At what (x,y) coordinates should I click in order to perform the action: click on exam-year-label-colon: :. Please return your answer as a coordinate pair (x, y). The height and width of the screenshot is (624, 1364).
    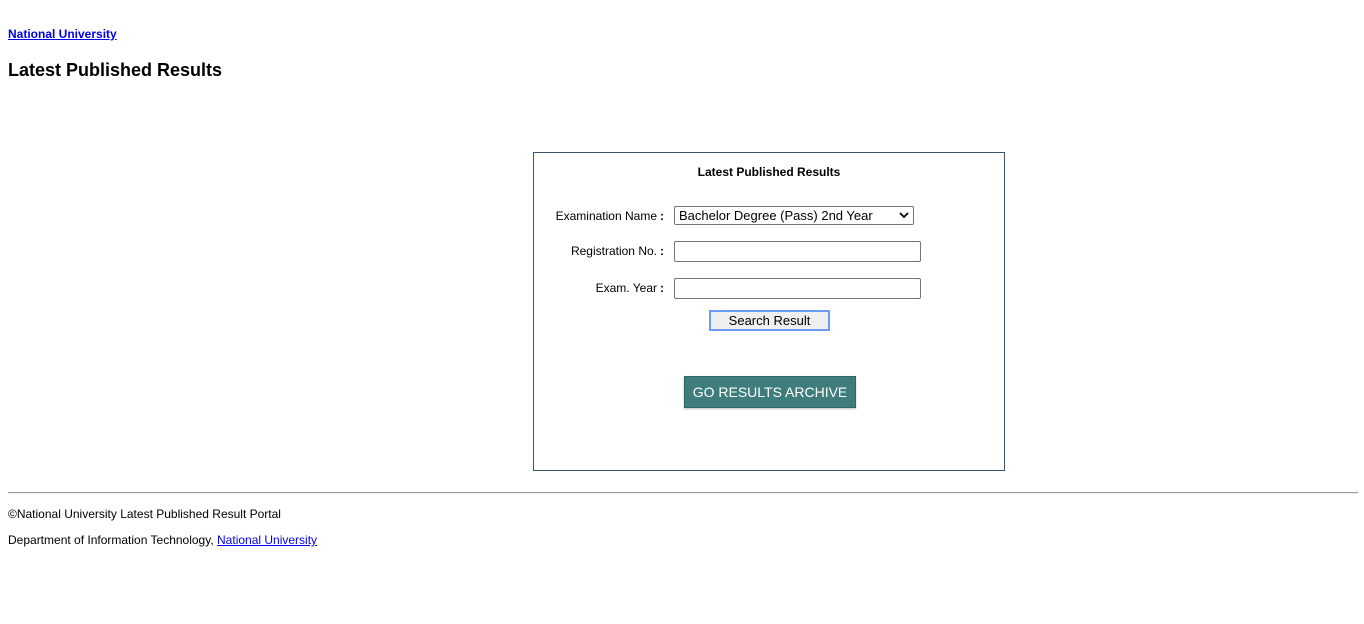
    Looking at the image, I should click on (662, 288).